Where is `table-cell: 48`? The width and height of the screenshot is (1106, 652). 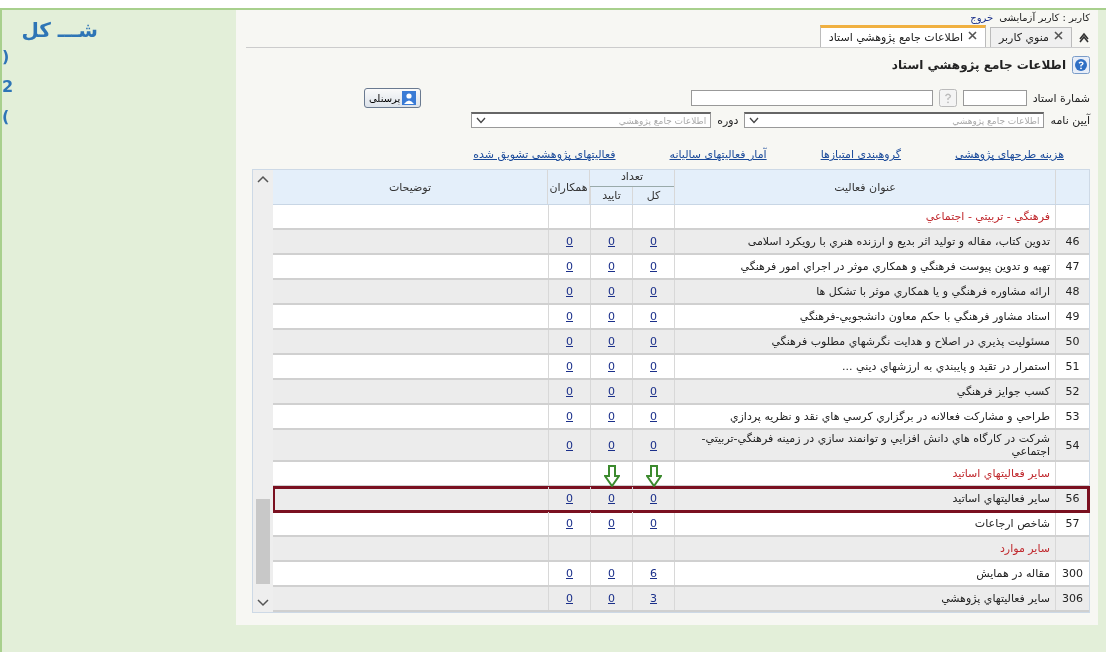
table-cell: 48 is located at coordinates (1072, 291).